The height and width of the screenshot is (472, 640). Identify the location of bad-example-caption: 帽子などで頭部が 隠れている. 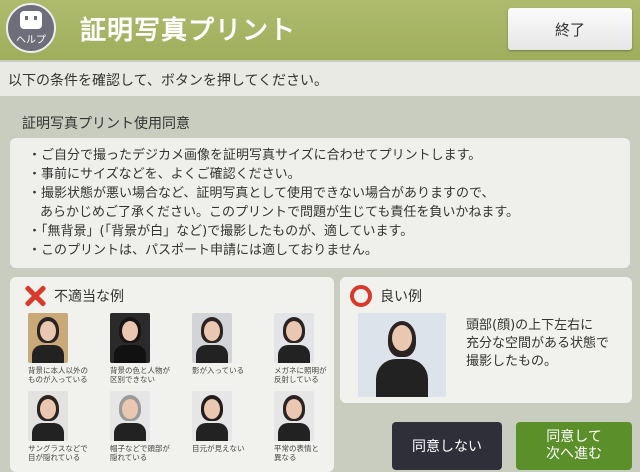
(140, 453).